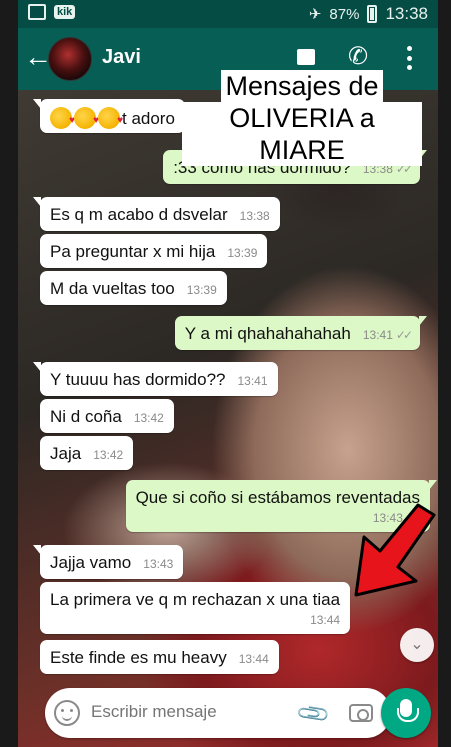 Image resolution: width=451 pixels, height=747 pixels. I want to click on caption-line-2: OLIVERIA a MIARE, so click(302, 134).